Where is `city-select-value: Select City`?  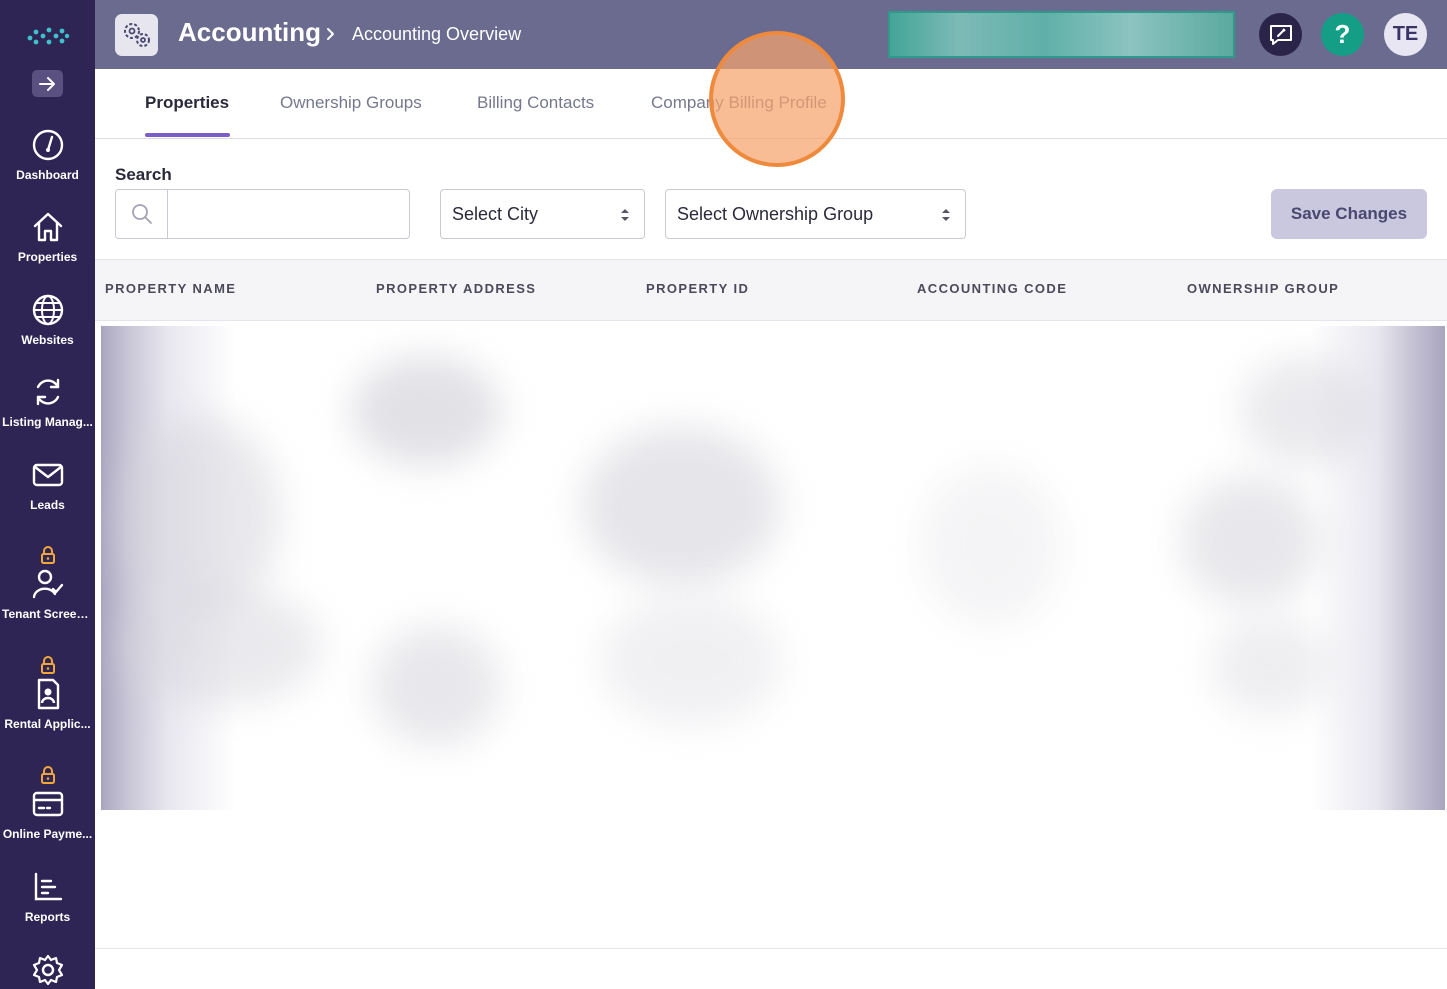 city-select-value: Select City is located at coordinates (495, 214).